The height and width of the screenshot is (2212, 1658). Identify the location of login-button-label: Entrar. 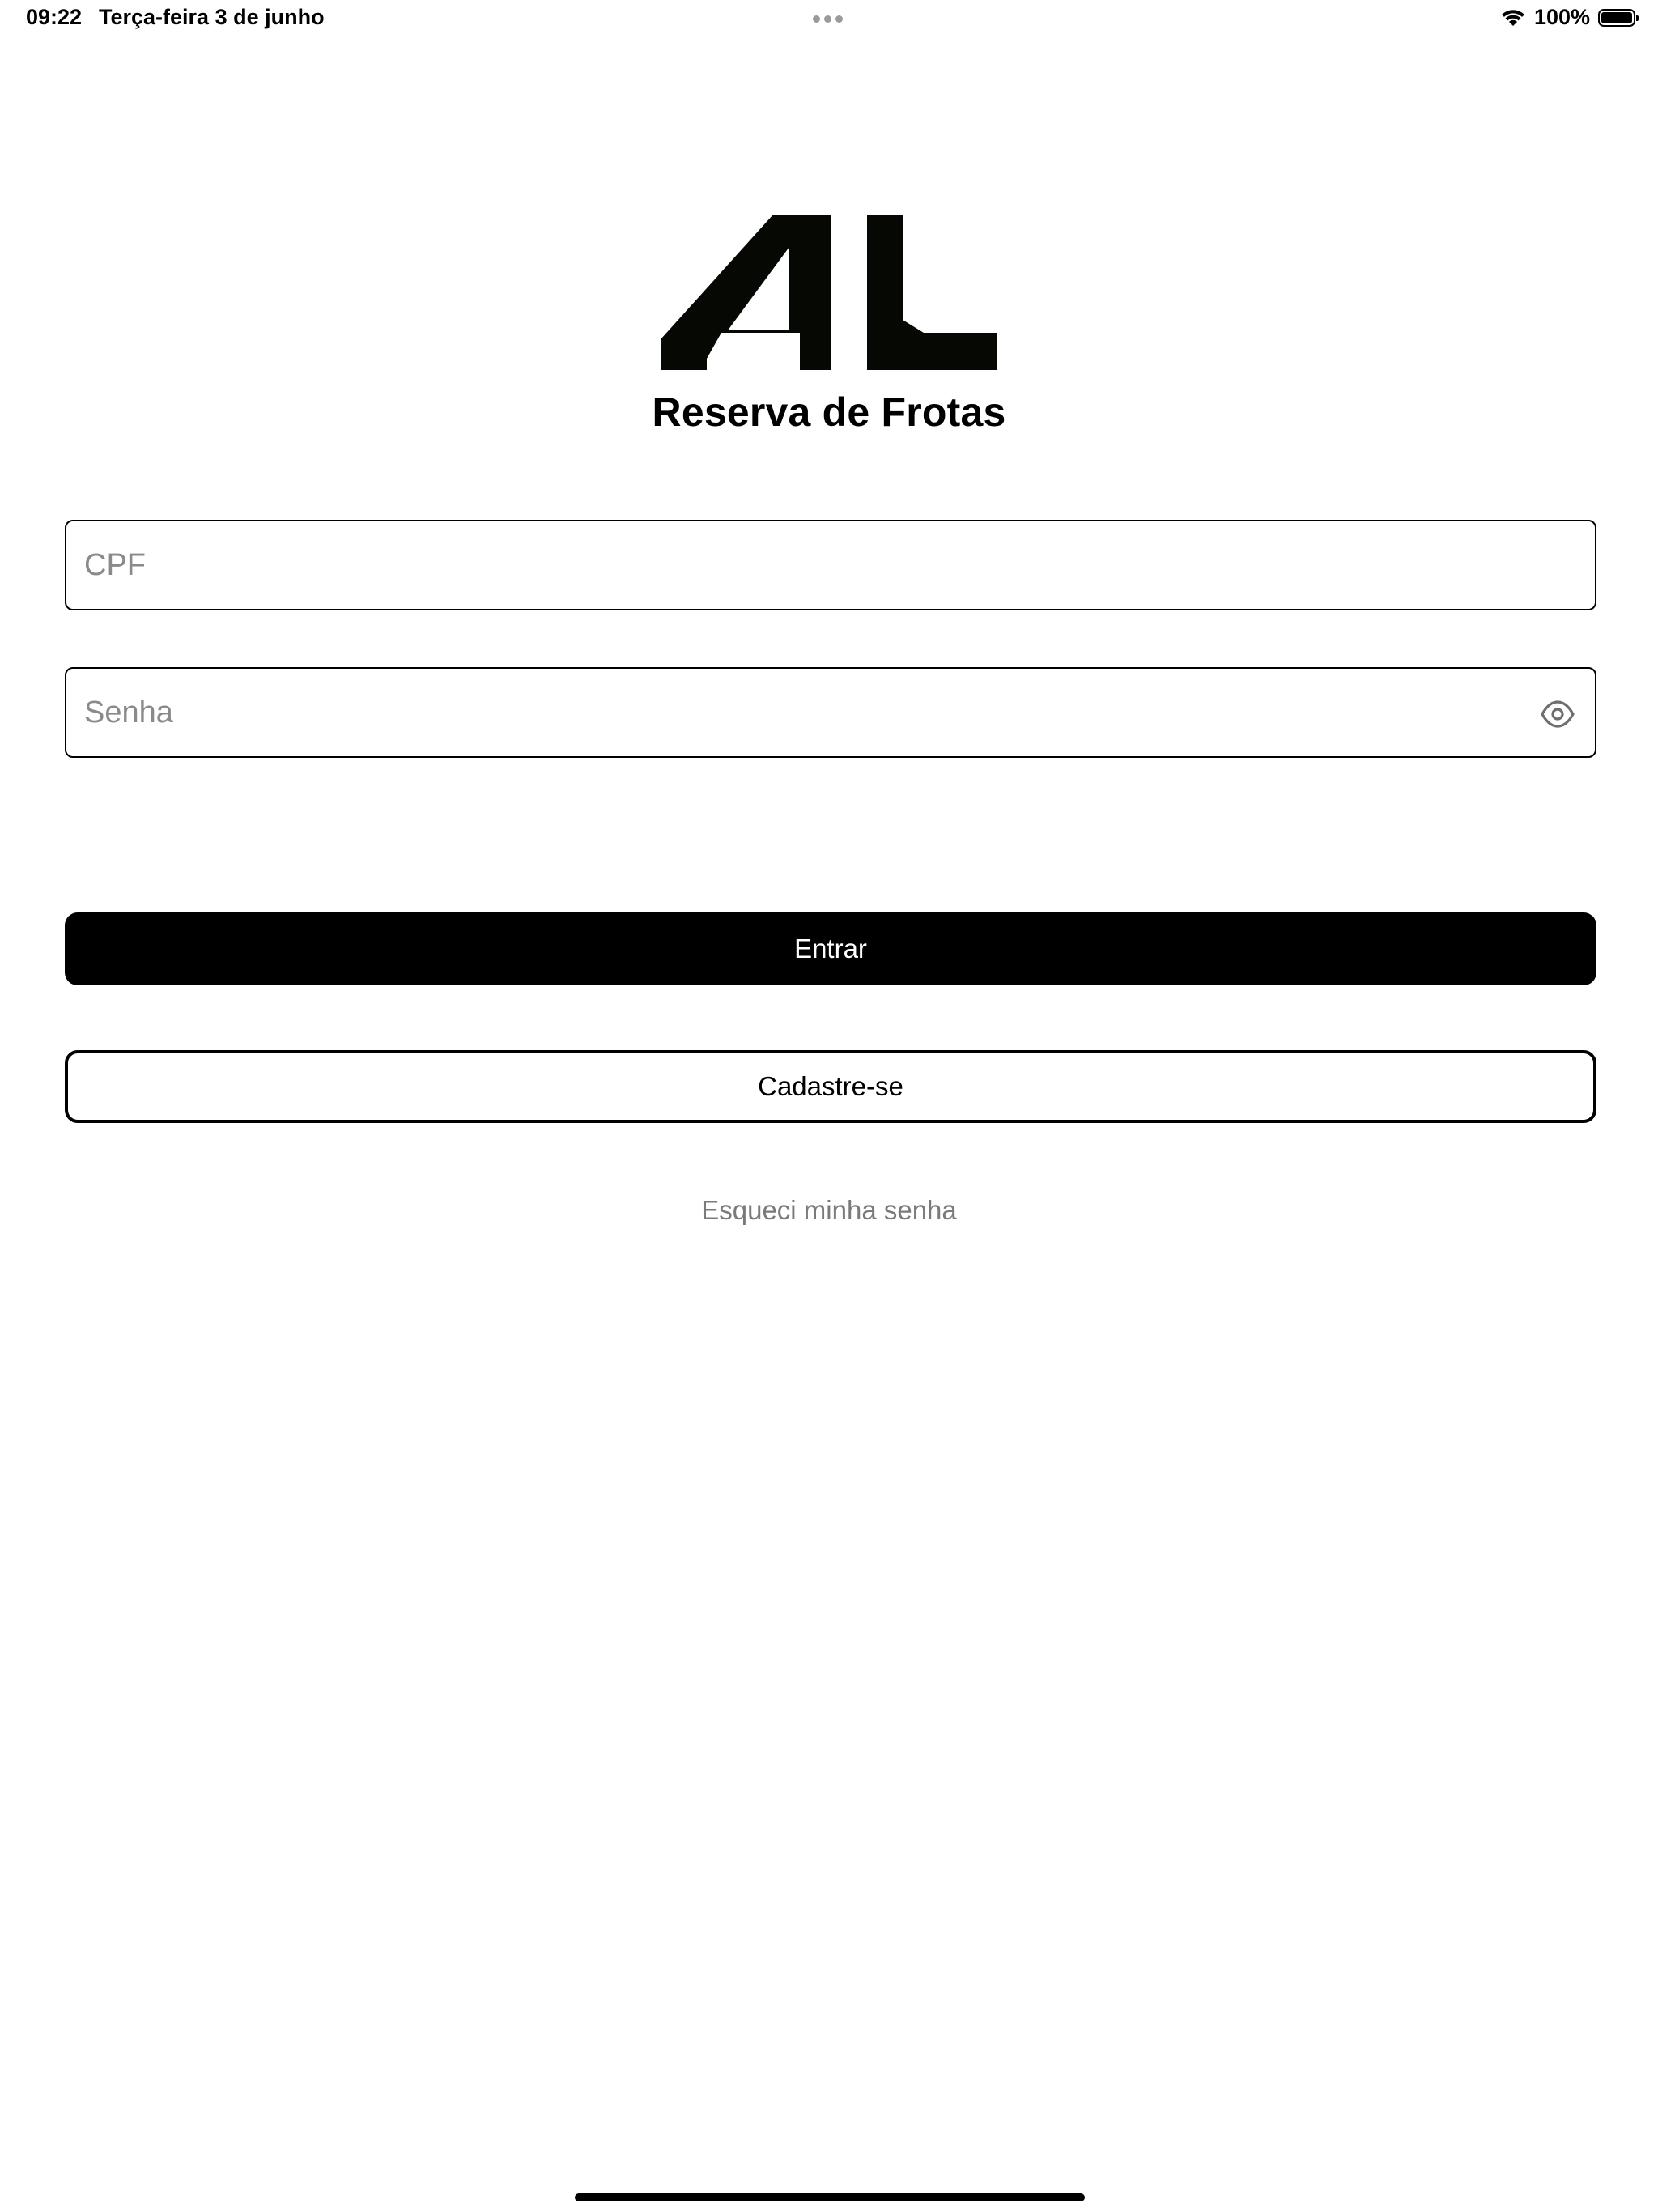
(830, 949).